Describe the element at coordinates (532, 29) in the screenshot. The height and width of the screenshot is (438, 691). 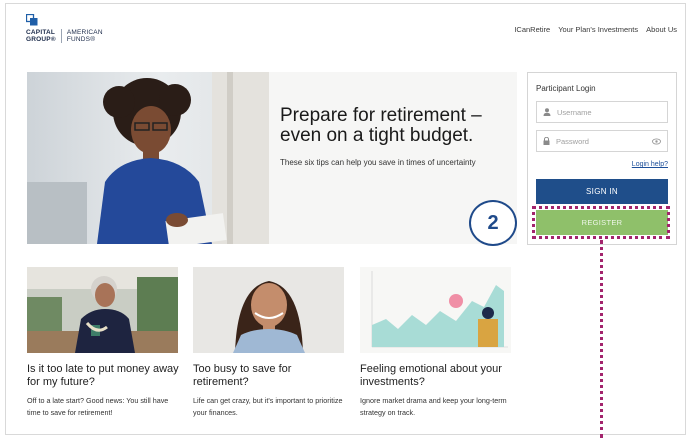
I see `nav-icanretire: ICanRetire` at that location.